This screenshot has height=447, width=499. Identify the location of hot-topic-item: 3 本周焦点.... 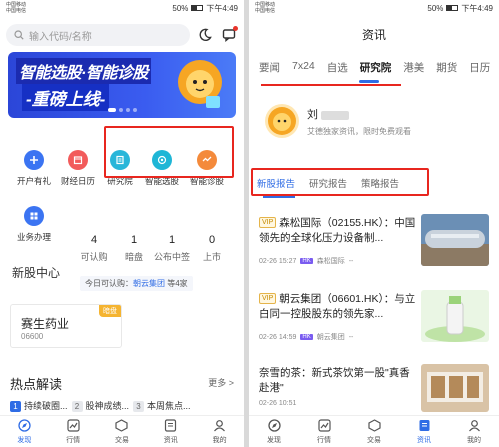
(162, 405).